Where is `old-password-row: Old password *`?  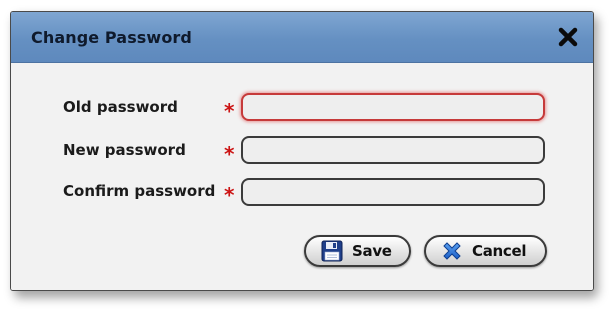 old-password-row: Old password * is located at coordinates (302, 112).